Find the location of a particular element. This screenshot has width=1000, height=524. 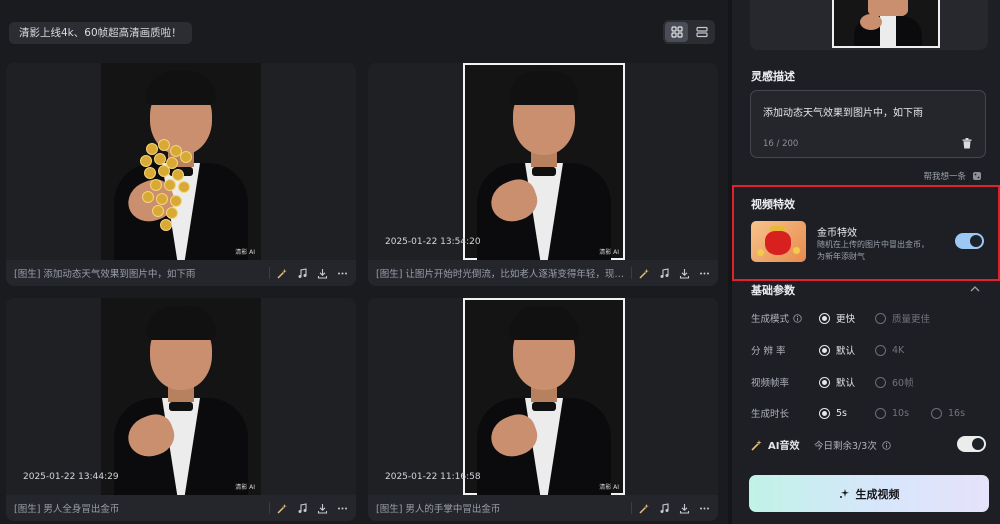

option-label: 10s is located at coordinates (901, 413).